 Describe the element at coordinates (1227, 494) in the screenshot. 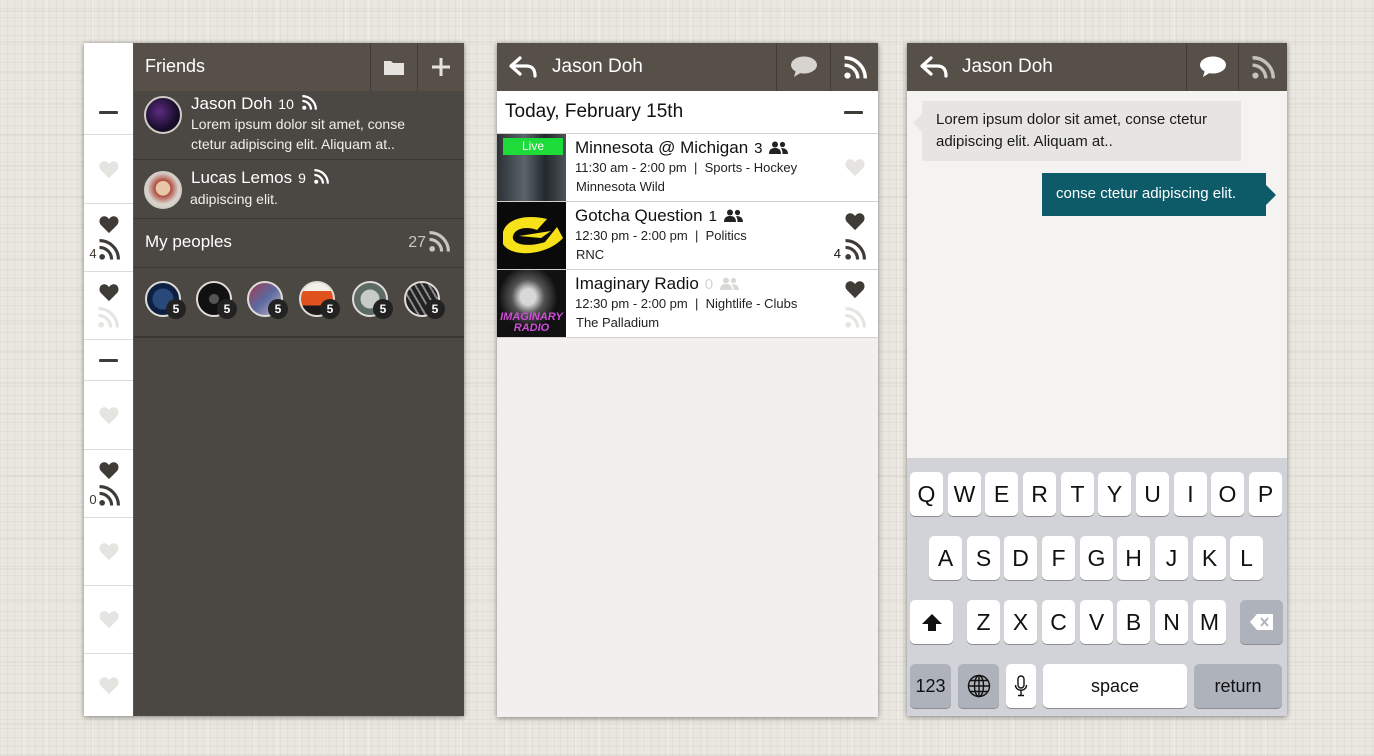

I see `key-o: O` at that location.